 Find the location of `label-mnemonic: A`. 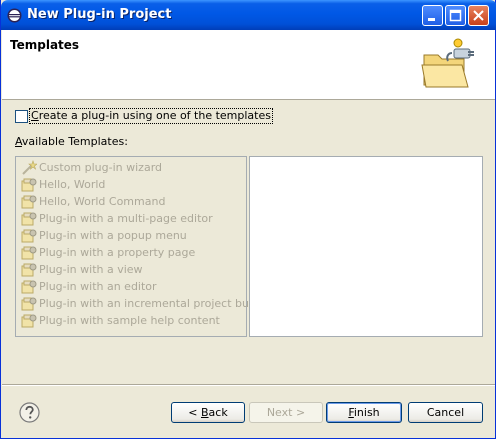

label-mnemonic: A is located at coordinates (18, 141).